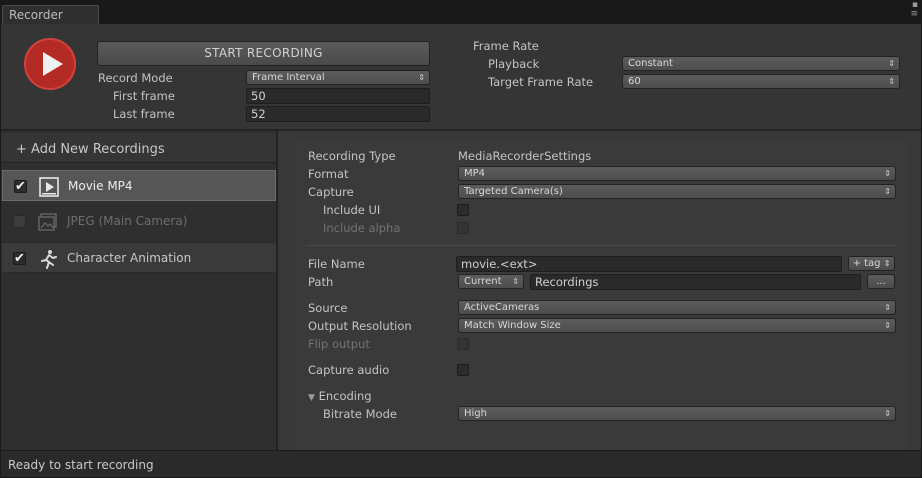 The height and width of the screenshot is (478, 922). What do you see at coordinates (338, 114) in the screenshot?
I see `last-frame-field: 52` at bounding box center [338, 114].